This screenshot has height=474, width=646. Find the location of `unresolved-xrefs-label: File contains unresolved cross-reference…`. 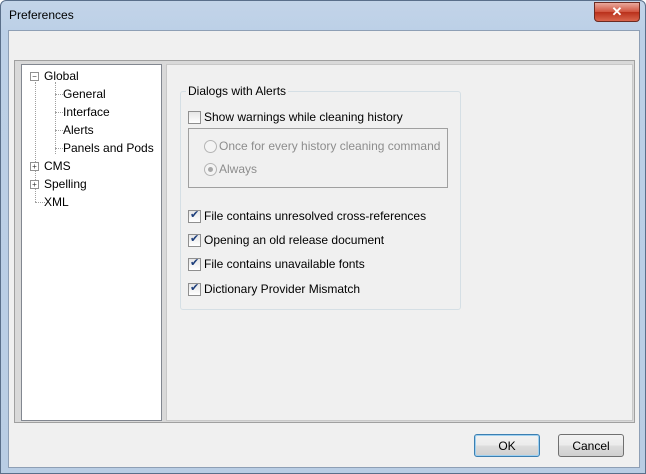

unresolved-xrefs-label: File contains unresolved cross-reference… is located at coordinates (315, 216).